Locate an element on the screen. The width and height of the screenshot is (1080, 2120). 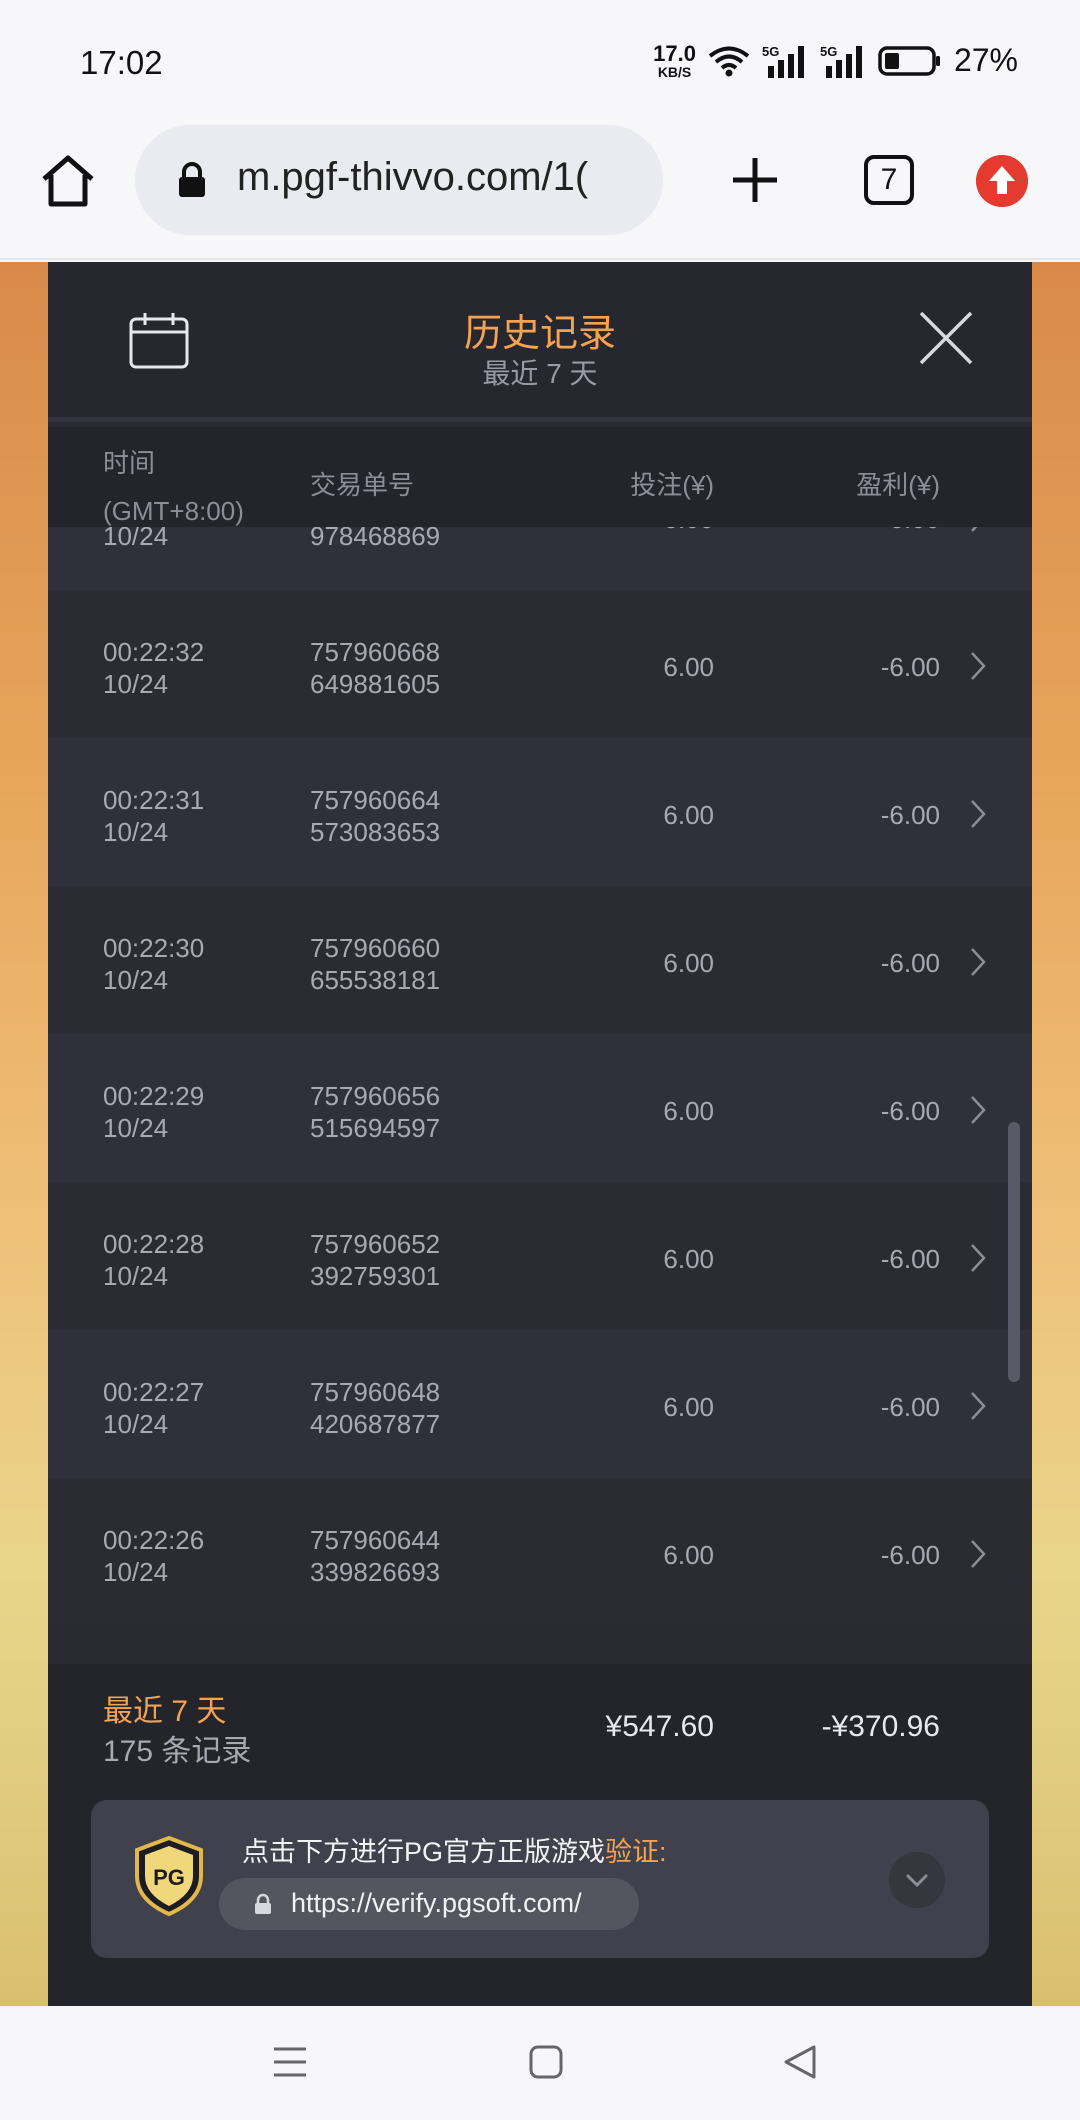
update-arrow-icon is located at coordinates (1002, 181).